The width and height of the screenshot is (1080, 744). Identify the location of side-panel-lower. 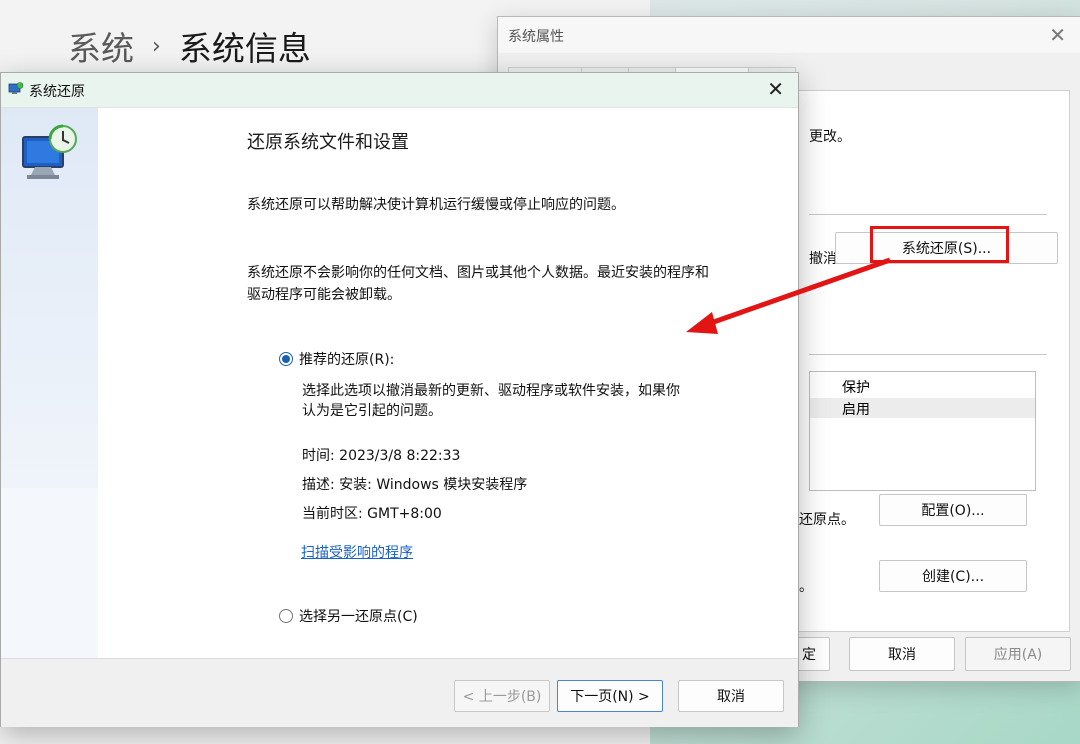
(49, 573).